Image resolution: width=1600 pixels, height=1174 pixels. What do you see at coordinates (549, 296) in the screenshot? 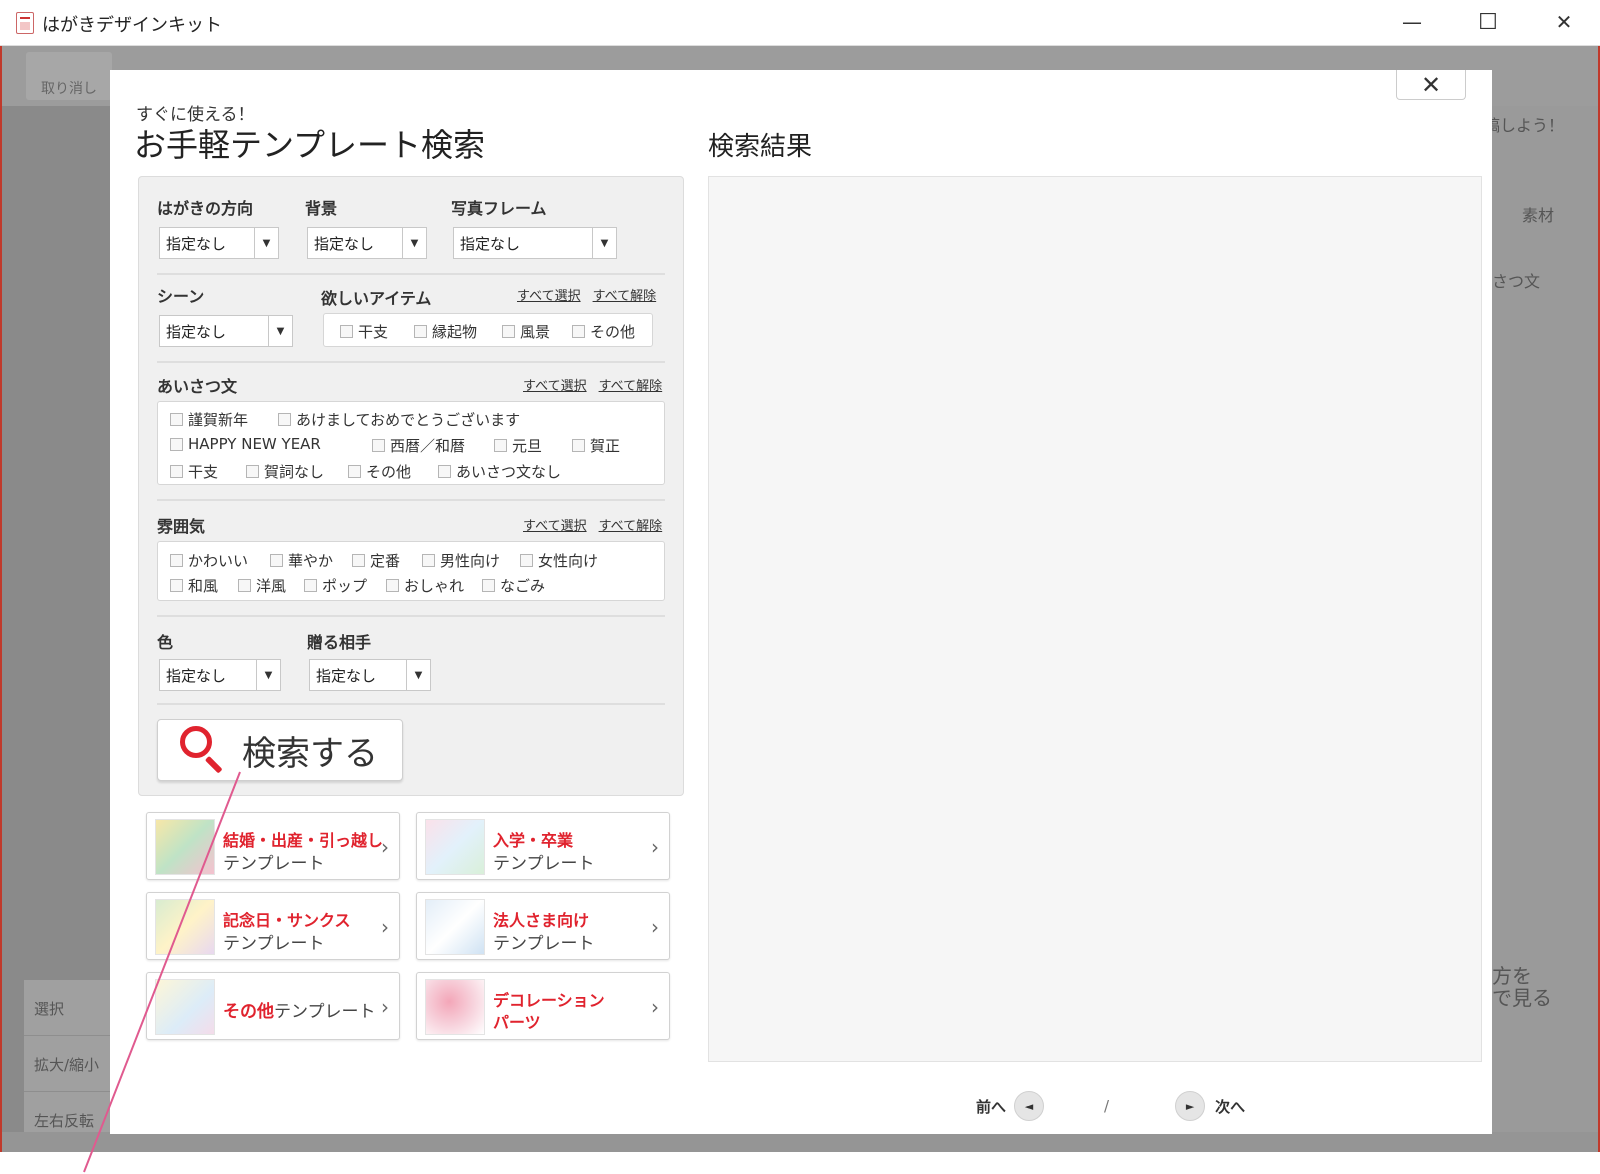
I see `items-select-all-link: すべて選択` at bounding box center [549, 296].